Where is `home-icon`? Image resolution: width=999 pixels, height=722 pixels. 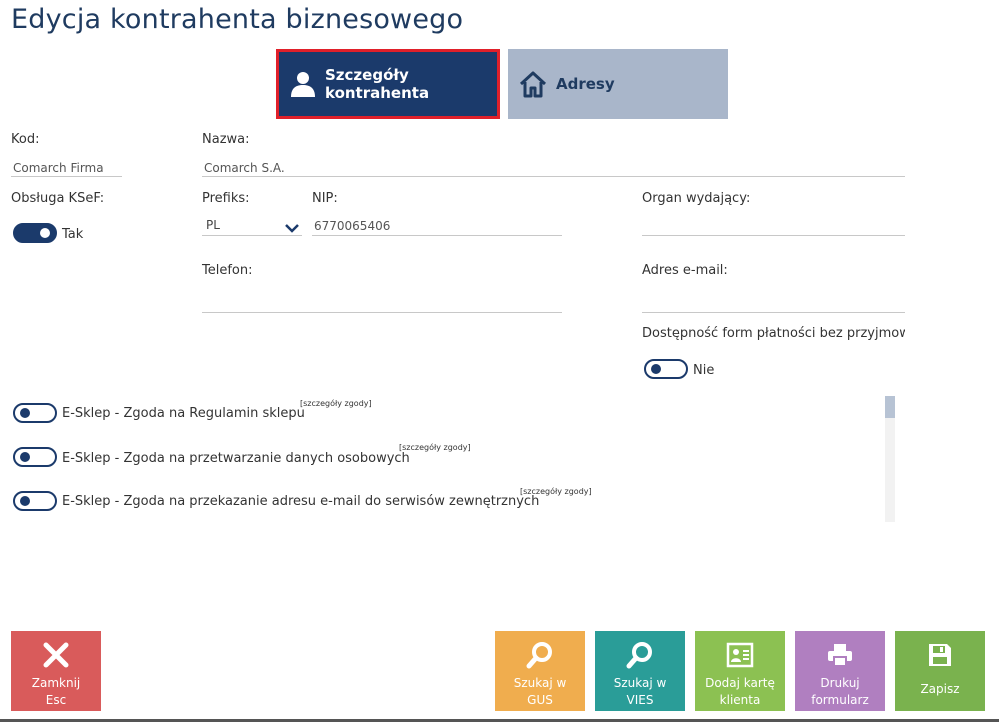 home-icon is located at coordinates (533, 84).